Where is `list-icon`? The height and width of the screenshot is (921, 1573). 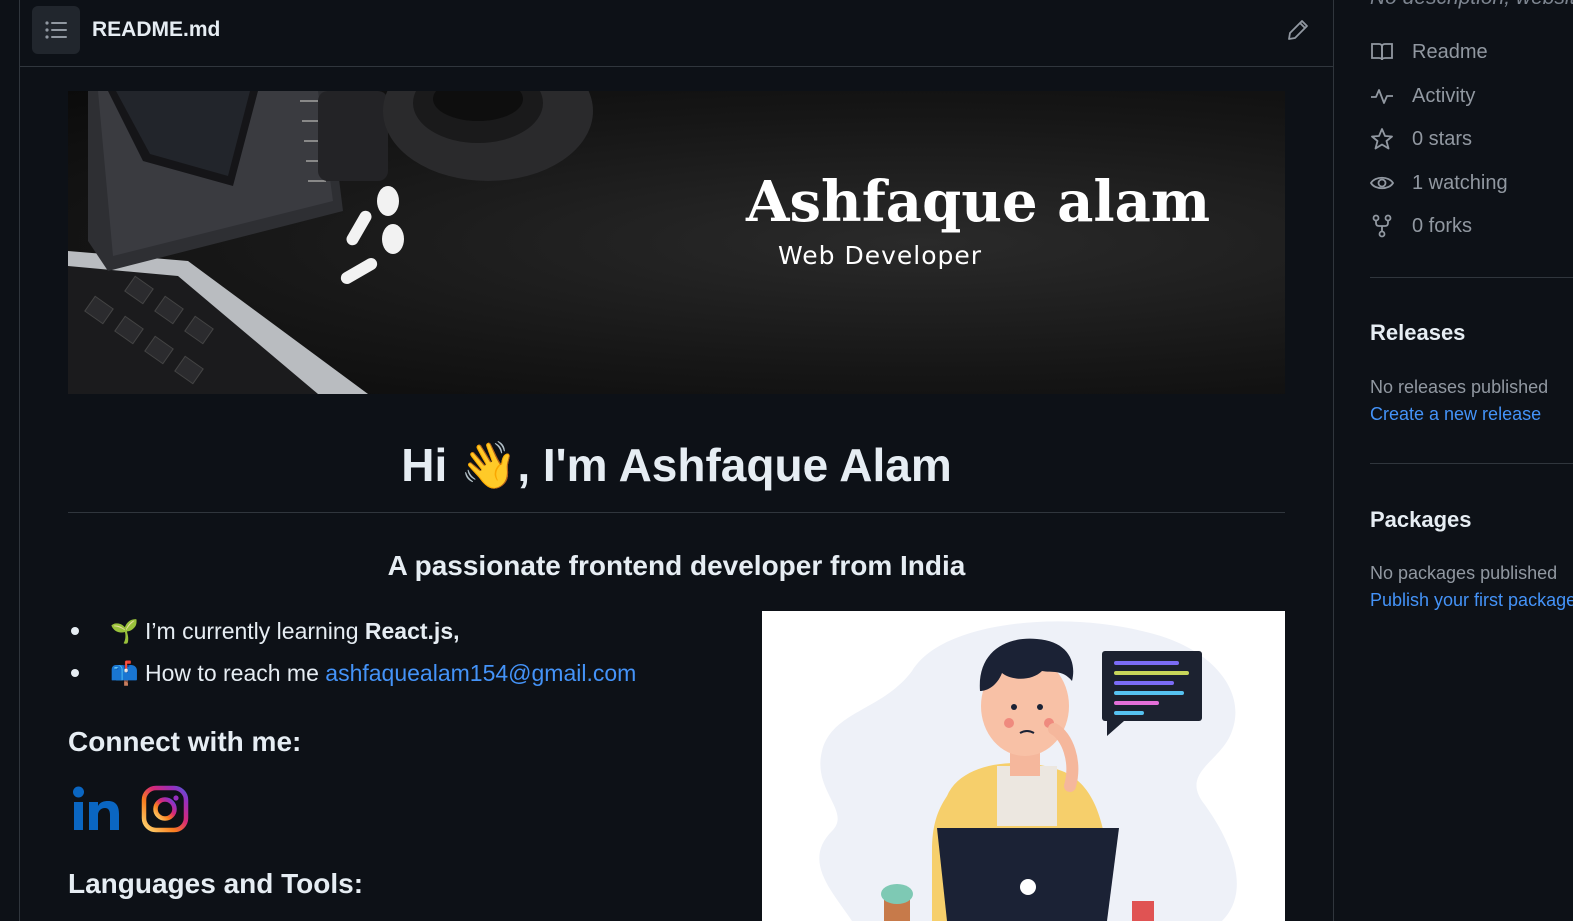 list-icon is located at coordinates (56, 30).